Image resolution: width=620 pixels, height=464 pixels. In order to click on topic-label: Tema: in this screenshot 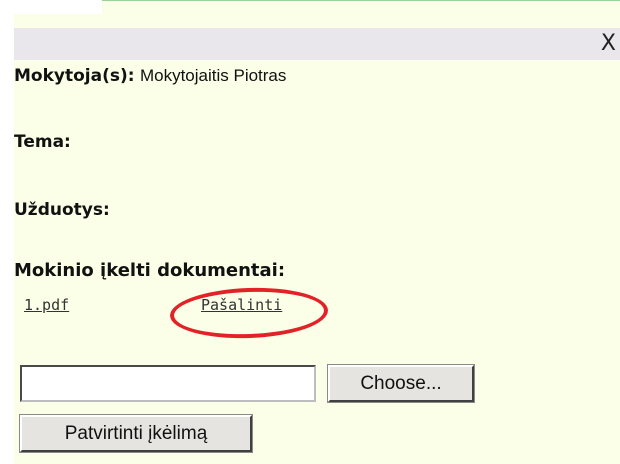, I will do `click(42, 142)`.